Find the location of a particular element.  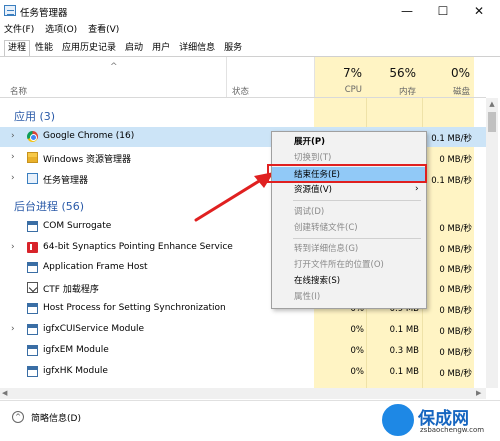

explorer-icon is located at coordinates (32, 157).